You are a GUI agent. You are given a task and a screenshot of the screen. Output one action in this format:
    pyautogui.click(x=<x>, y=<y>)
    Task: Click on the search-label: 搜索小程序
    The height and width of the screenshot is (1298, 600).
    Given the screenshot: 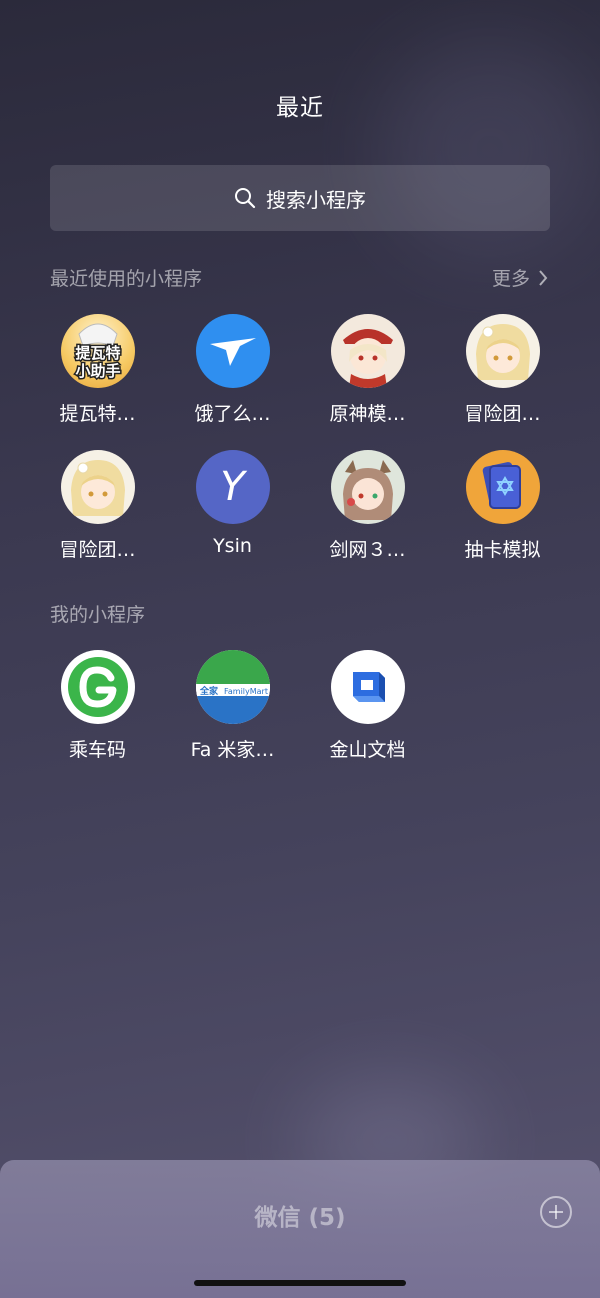 What is the action you would take?
    pyautogui.click(x=316, y=199)
    